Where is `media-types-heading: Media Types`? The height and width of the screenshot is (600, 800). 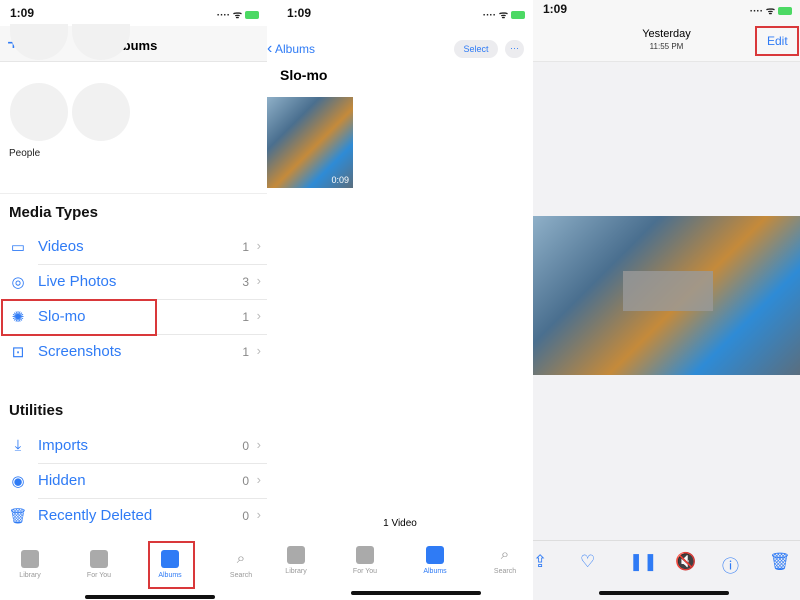 media-types-heading: Media Types is located at coordinates (53, 212).